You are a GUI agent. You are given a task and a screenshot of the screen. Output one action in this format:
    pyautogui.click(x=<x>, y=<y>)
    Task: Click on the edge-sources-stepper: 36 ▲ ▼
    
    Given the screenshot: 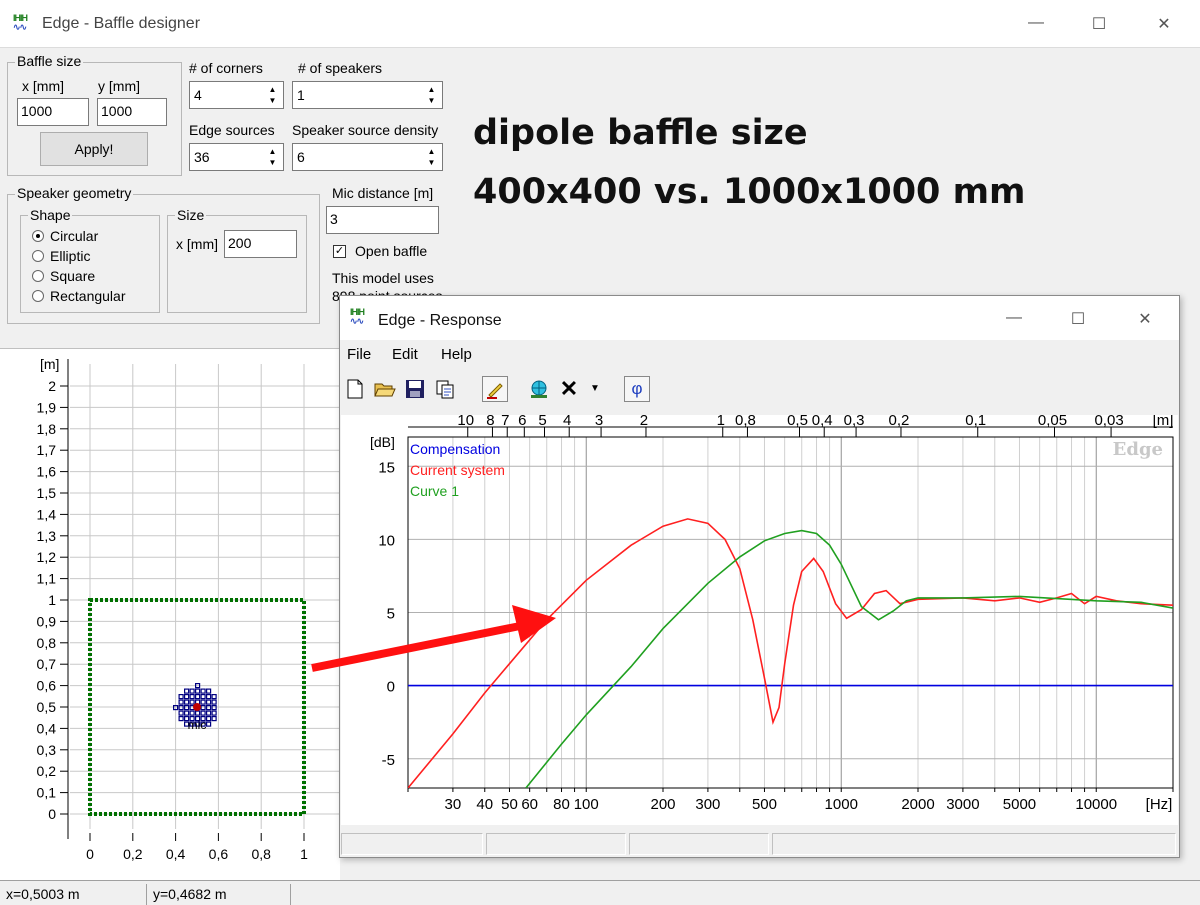 What is the action you would take?
    pyautogui.click(x=236, y=157)
    